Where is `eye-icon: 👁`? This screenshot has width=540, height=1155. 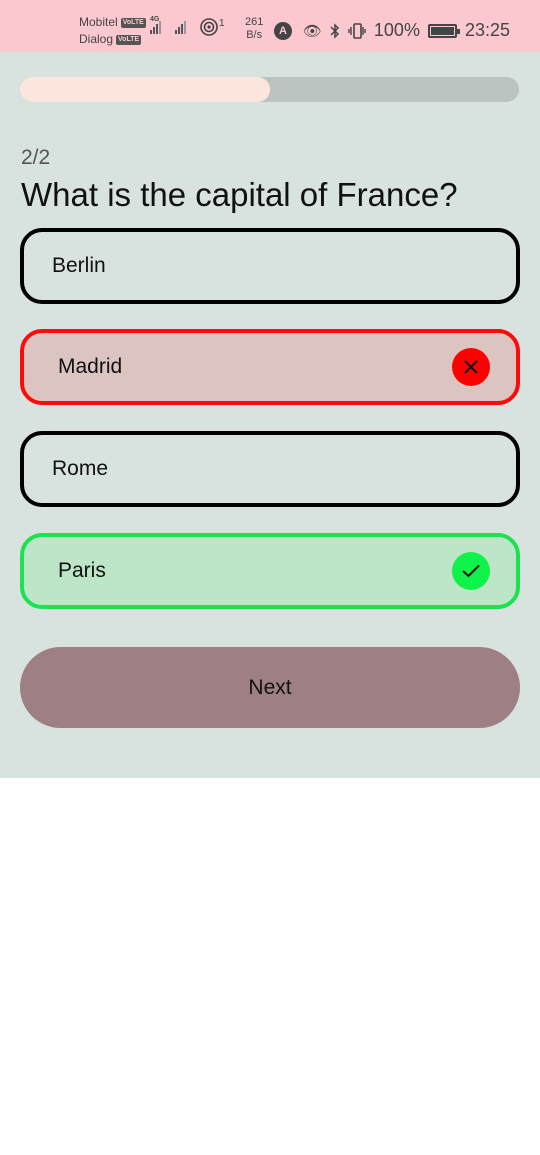
eye-icon: 👁 is located at coordinates (312, 31).